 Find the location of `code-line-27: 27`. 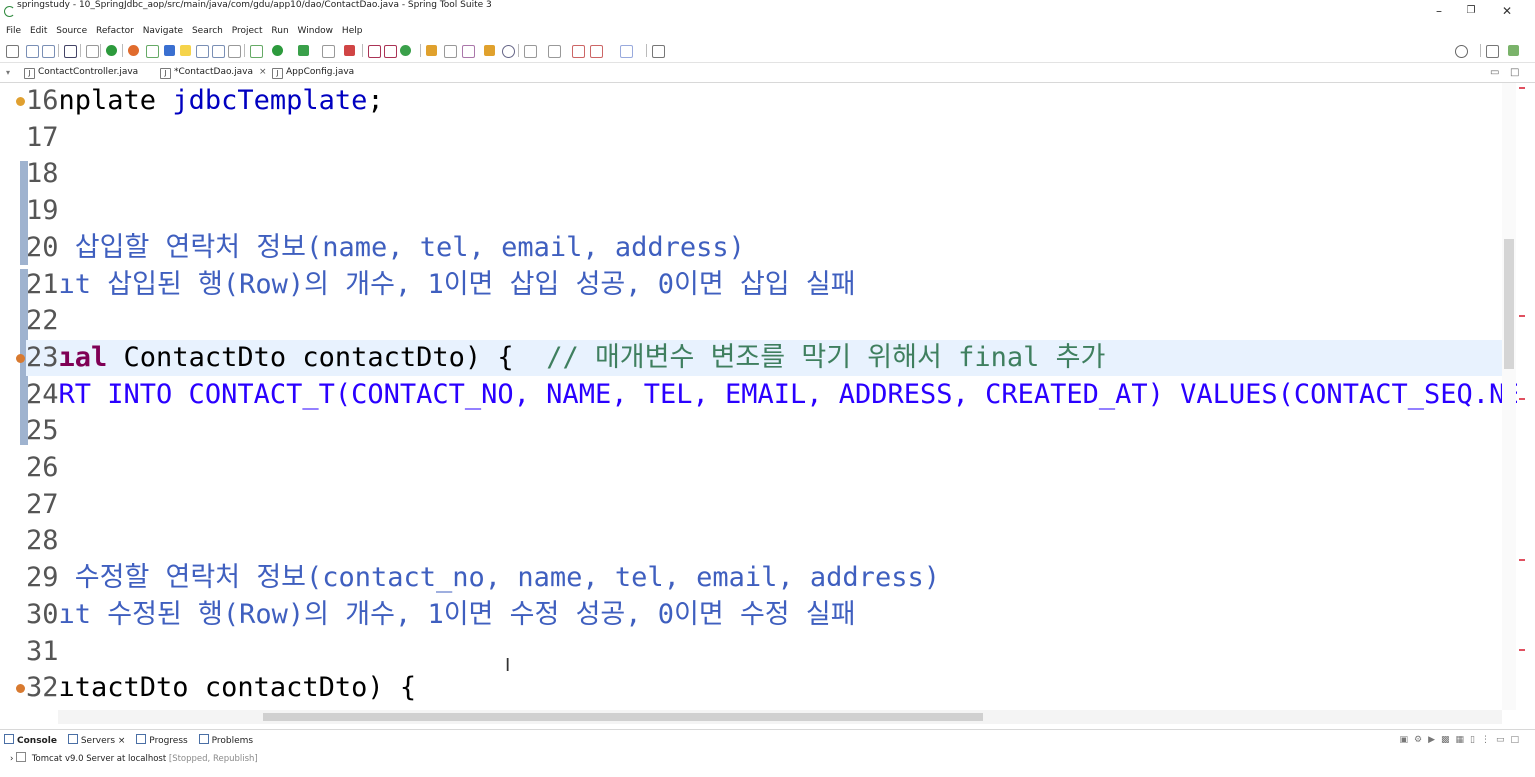

code-line-27: 27 is located at coordinates (42, 505).